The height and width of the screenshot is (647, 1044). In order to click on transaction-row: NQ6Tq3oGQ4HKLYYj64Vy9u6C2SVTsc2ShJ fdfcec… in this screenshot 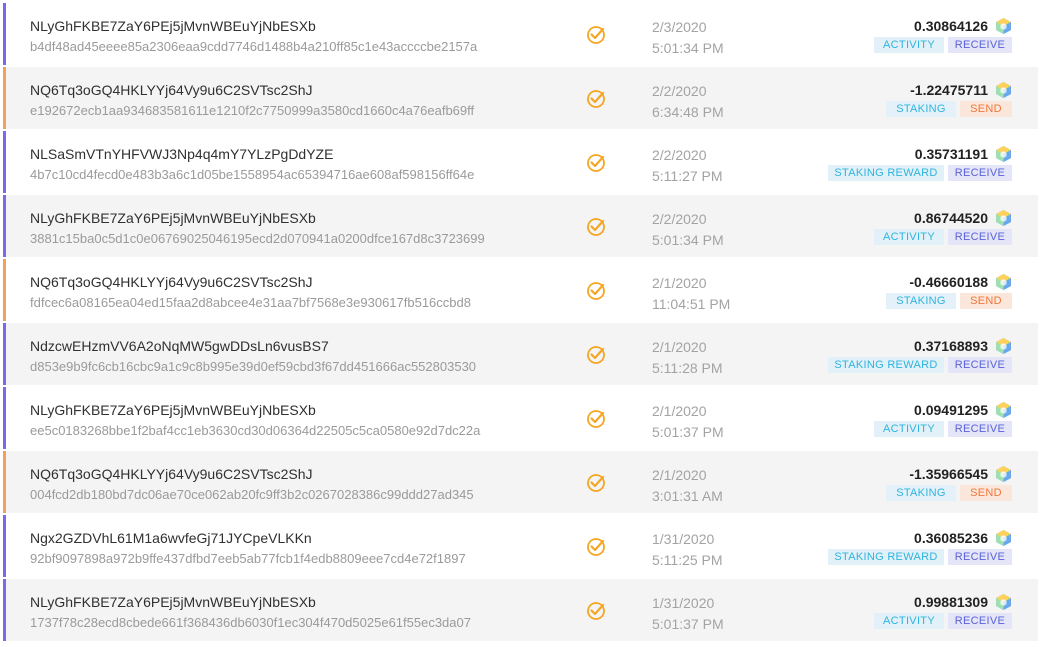, I will do `click(520, 290)`.